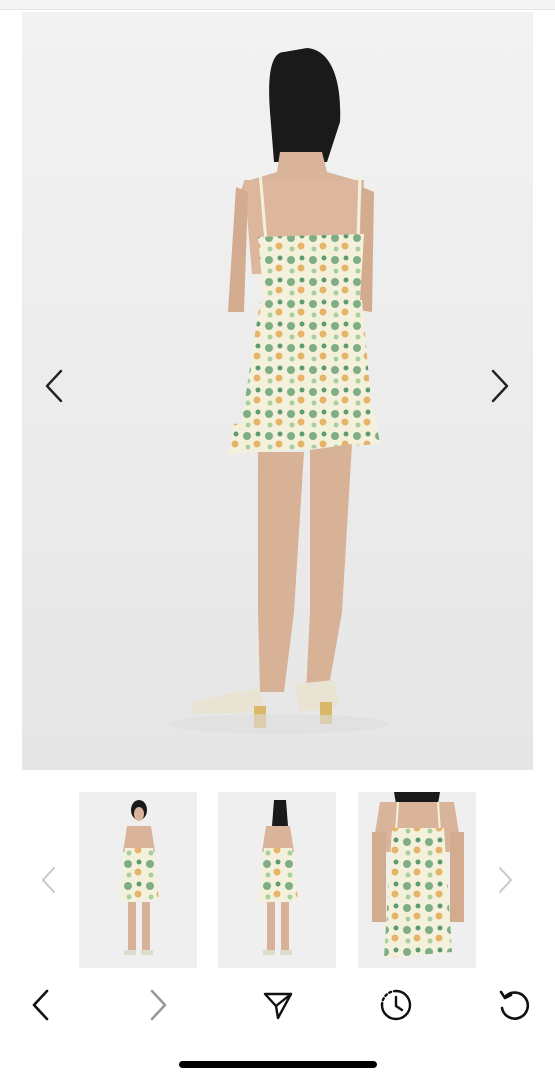  I want to click on home-indicator, so click(278, 1064).